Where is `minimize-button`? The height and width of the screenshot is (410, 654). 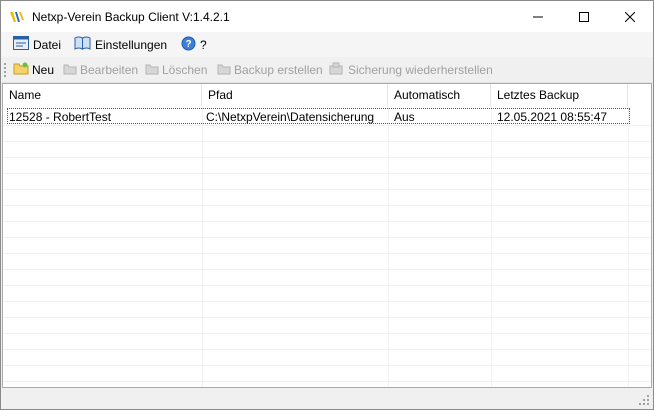
minimize-button is located at coordinates (538, 16).